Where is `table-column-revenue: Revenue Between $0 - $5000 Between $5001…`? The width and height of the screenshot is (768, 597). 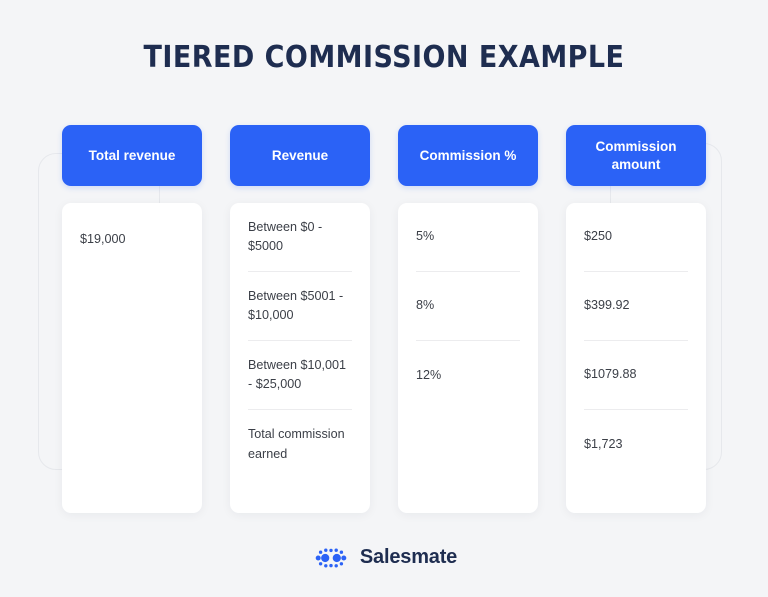 table-column-revenue: Revenue Between $0 - $5000 Between $5001… is located at coordinates (300, 319).